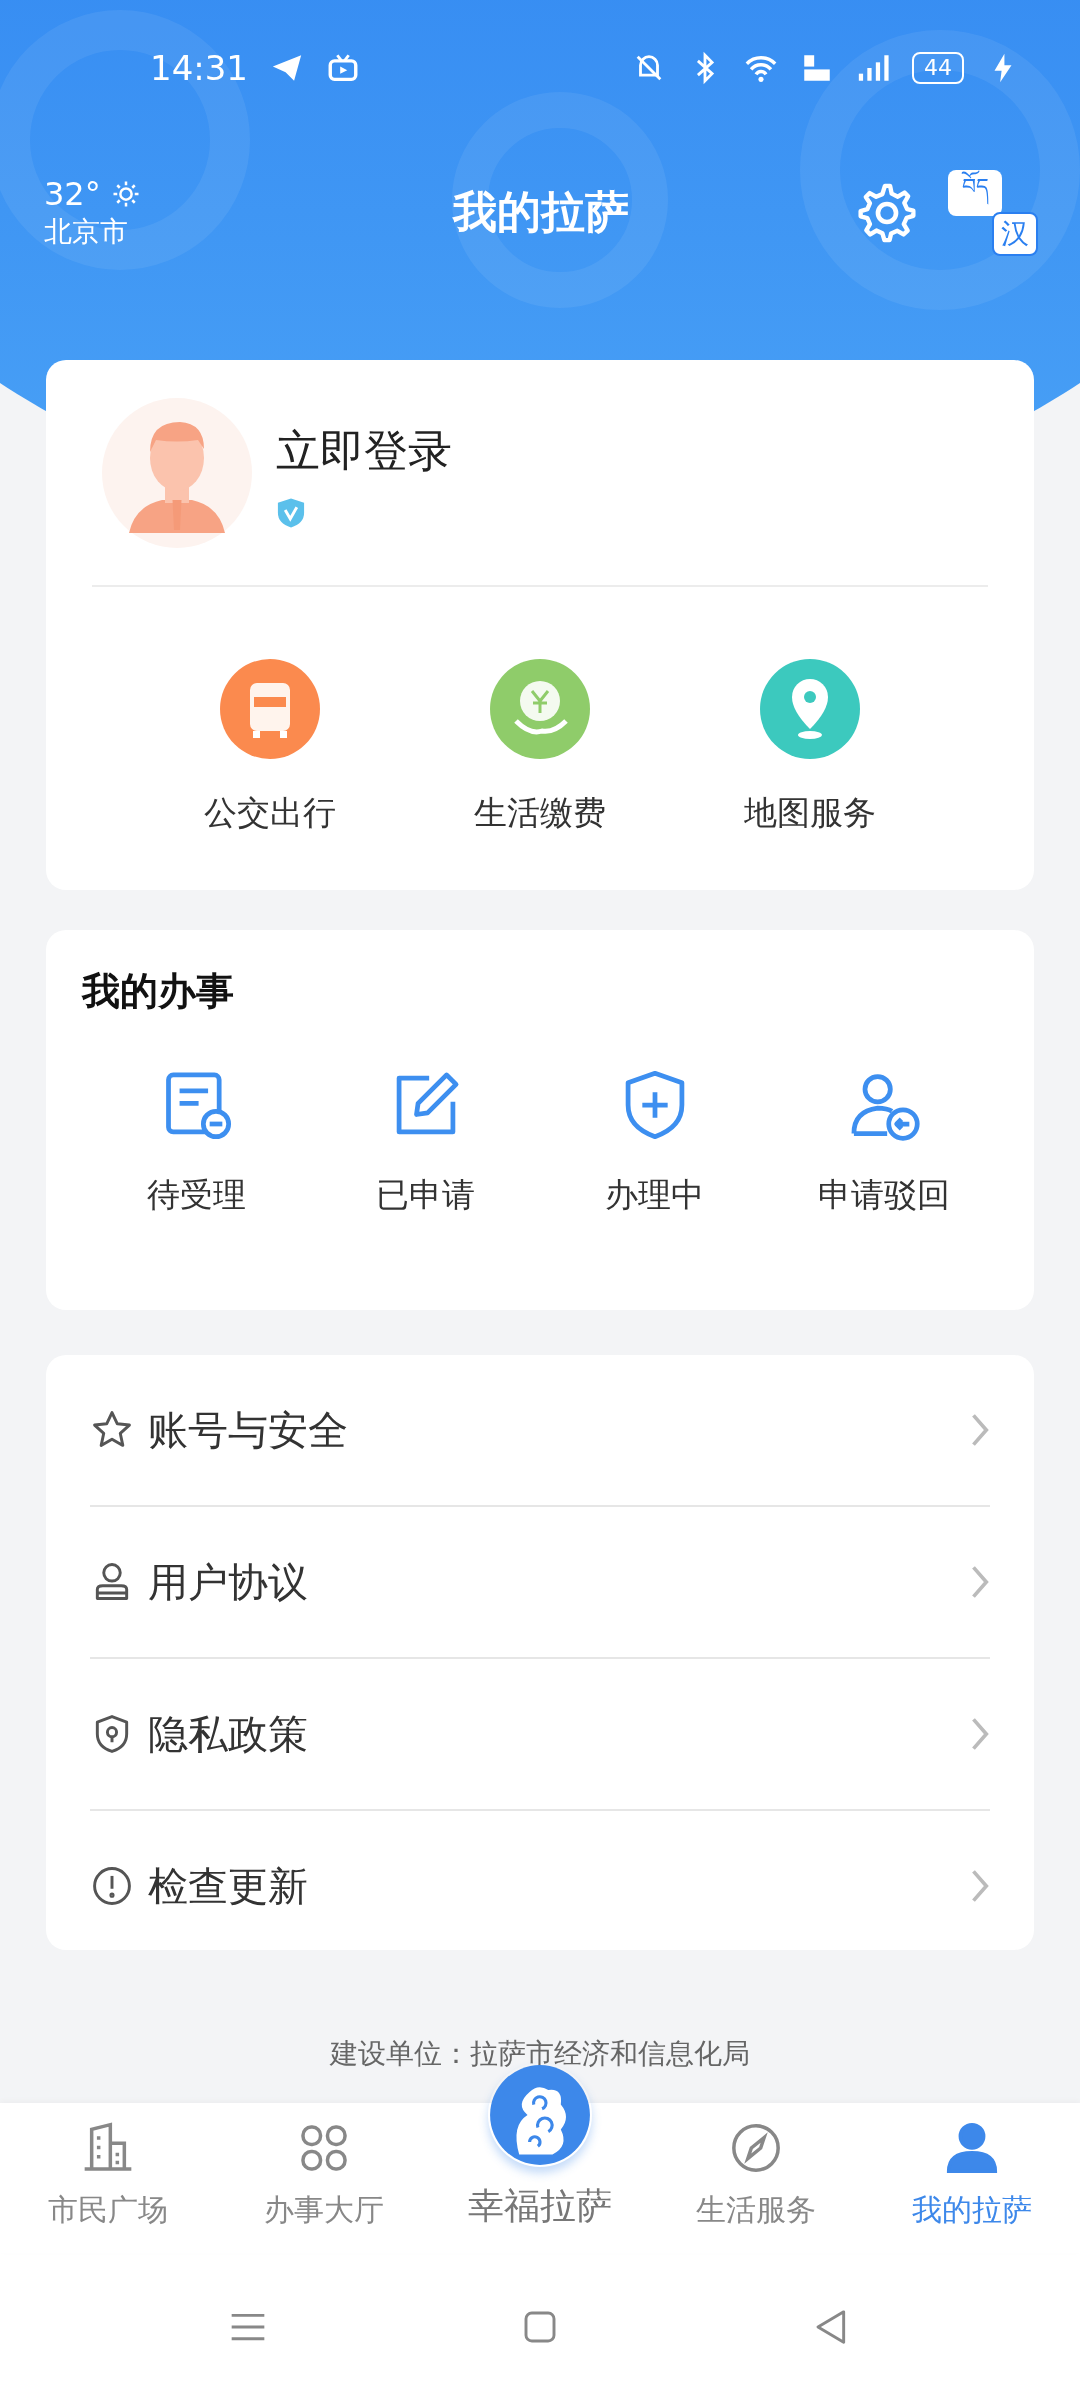 The image size is (1080, 2400). Describe the element at coordinates (540, 813) in the screenshot. I see `service-label: 生活缴费` at that location.